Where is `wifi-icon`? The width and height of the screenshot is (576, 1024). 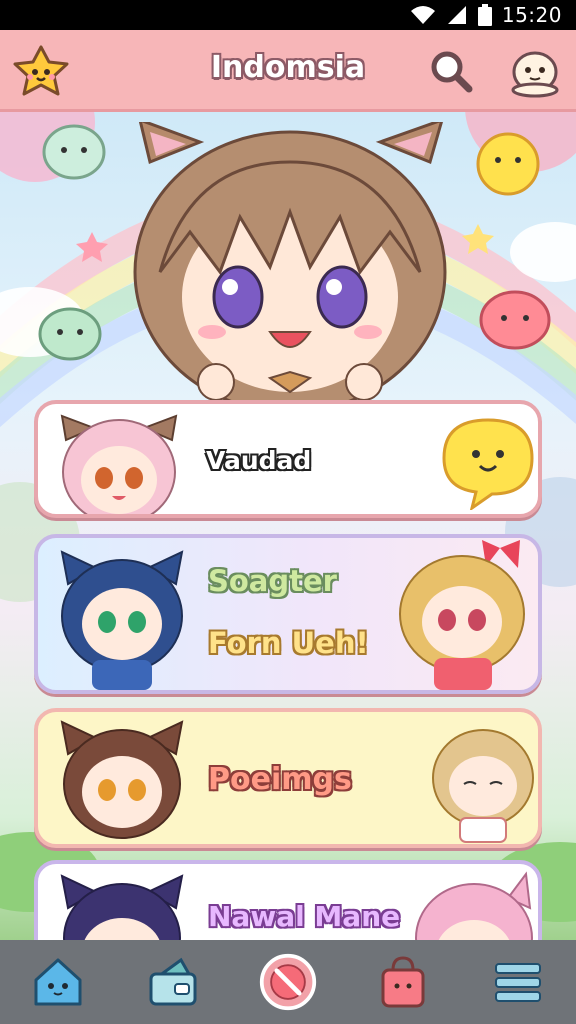 wifi-icon is located at coordinates (422, 15).